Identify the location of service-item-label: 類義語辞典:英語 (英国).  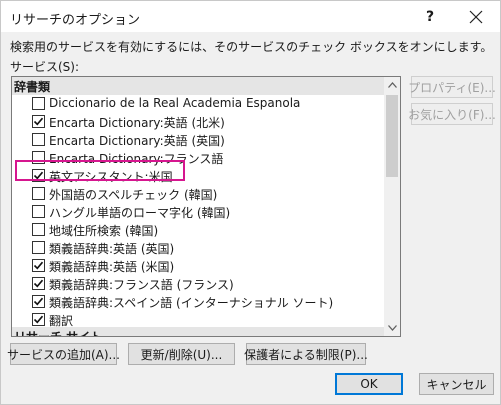
(112, 249).